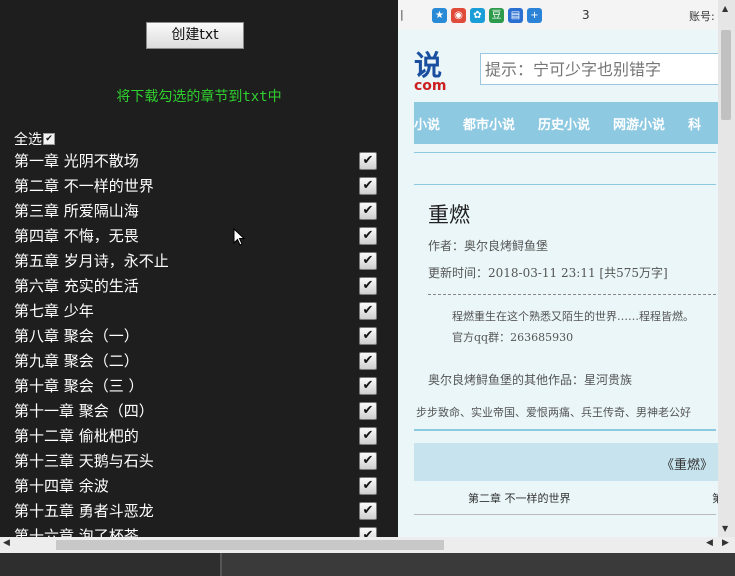 This screenshot has height=576, width=735. I want to click on chapter-label: 第十二章 偷枇杷的, so click(76, 436).